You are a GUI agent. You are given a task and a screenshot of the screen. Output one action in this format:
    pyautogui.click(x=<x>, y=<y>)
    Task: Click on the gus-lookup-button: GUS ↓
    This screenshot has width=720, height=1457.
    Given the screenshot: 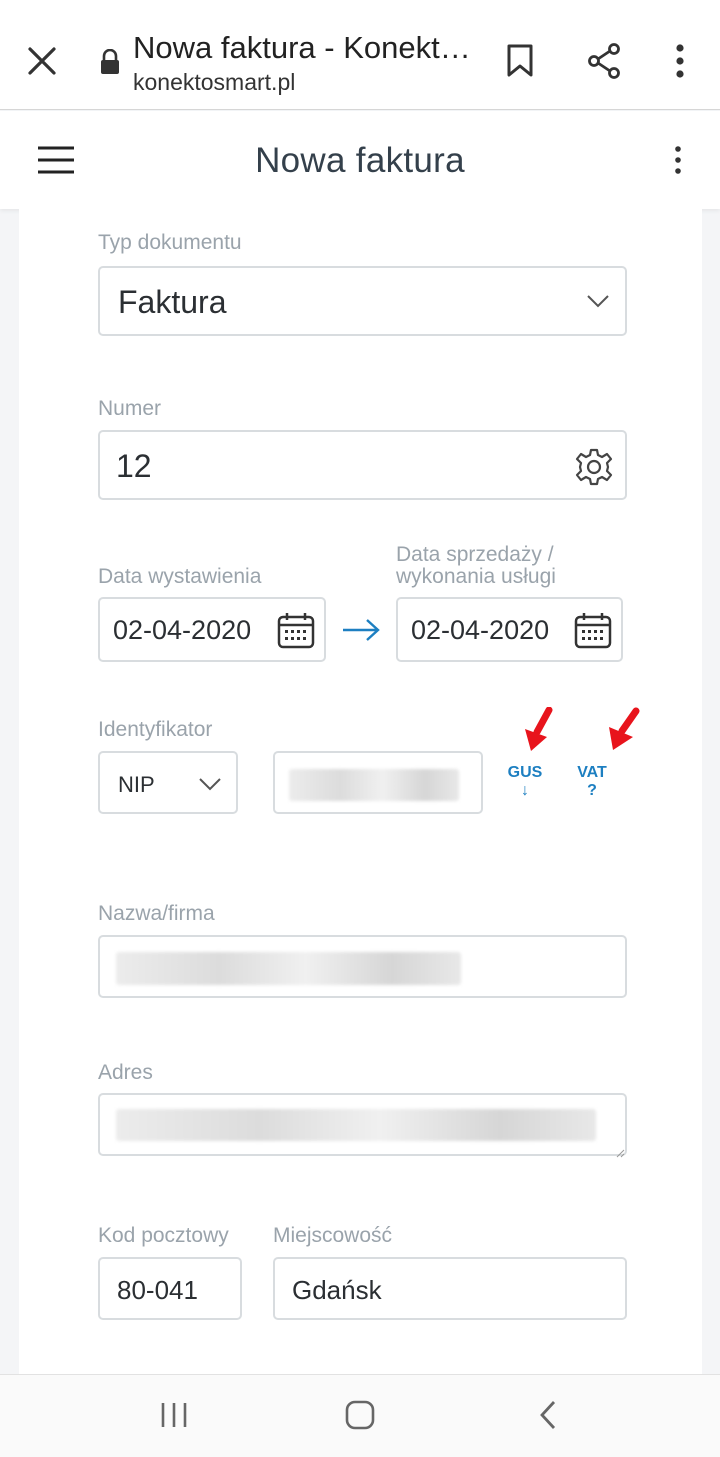 What is the action you would take?
    pyautogui.click(x=525, y=782)
    